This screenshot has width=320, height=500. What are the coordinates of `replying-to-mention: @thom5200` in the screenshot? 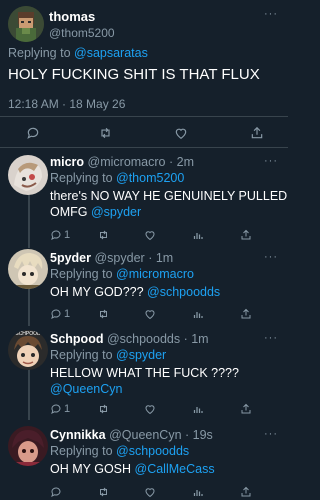 It's located at (150, 178).